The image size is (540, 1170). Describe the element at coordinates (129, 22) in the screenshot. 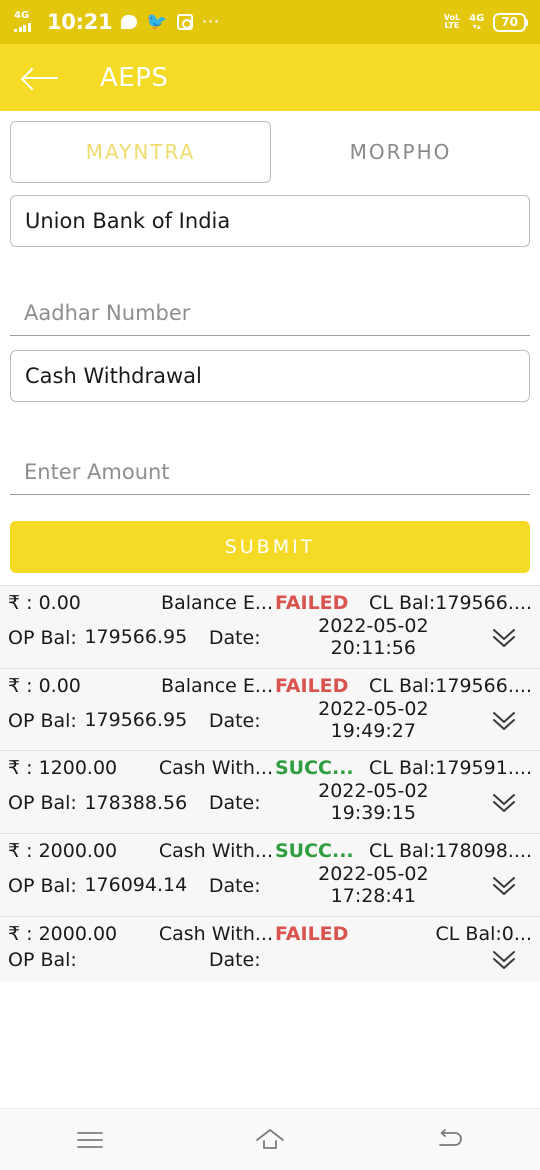

I see `chat-bubble-icon` at that location.